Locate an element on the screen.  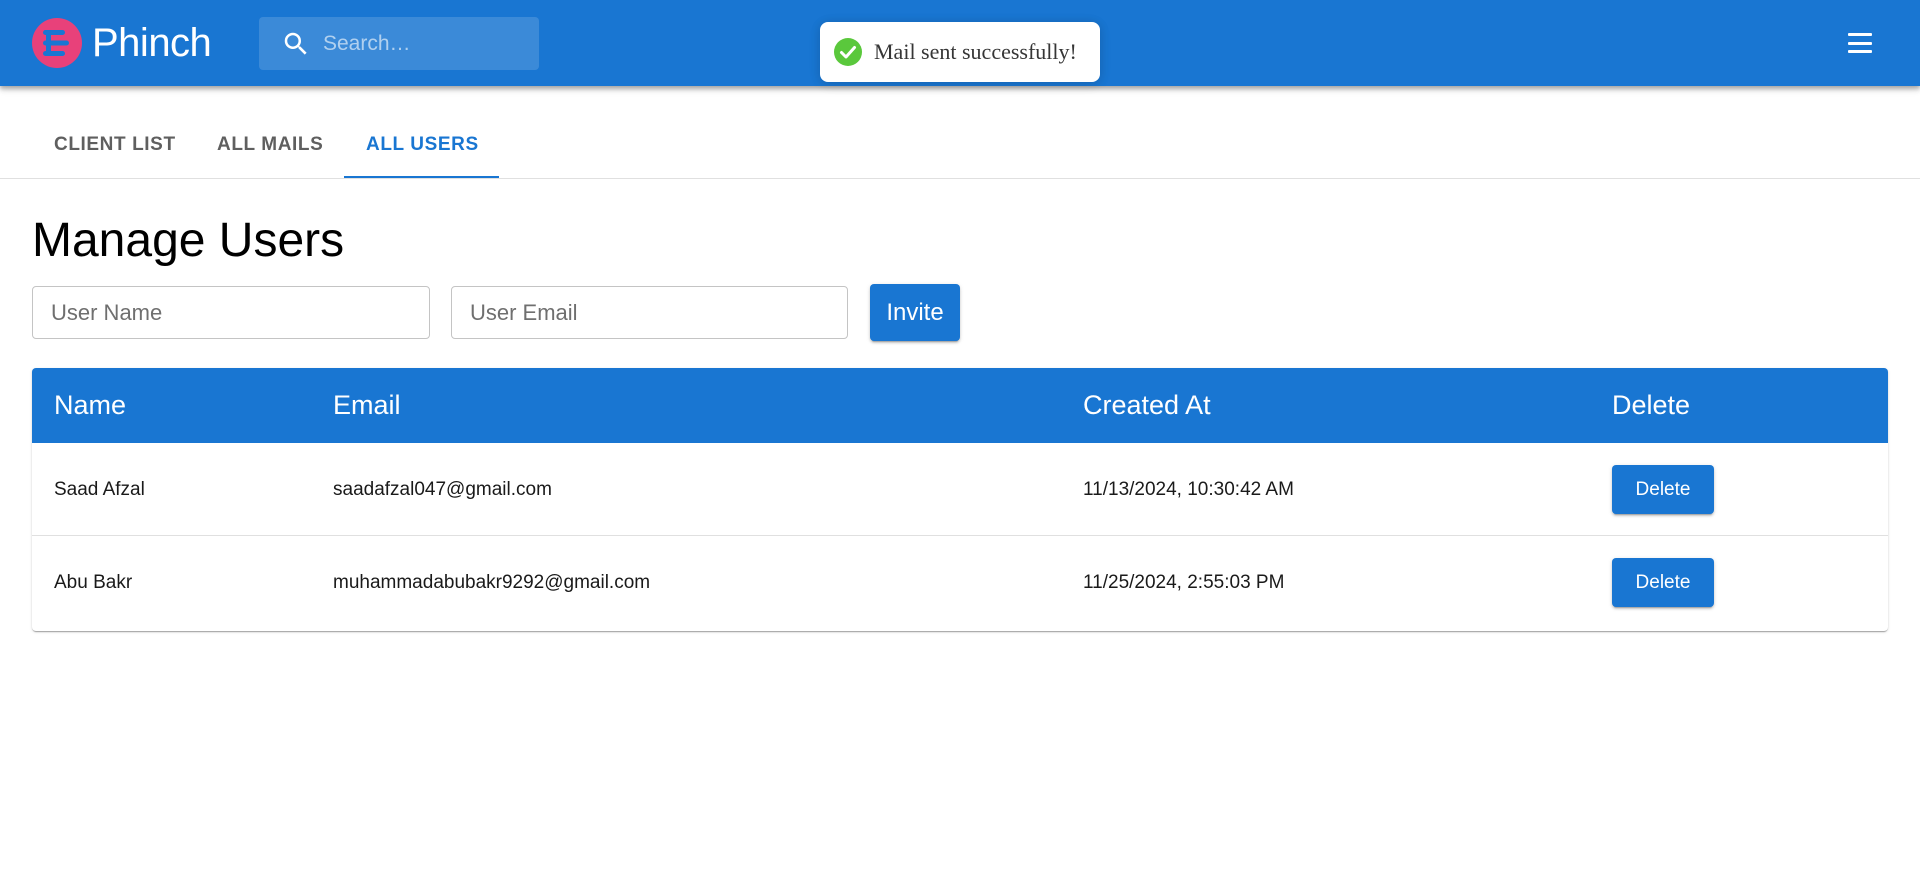
tab-client-list: CLIENT LIST is located at coordinates (115, 145).